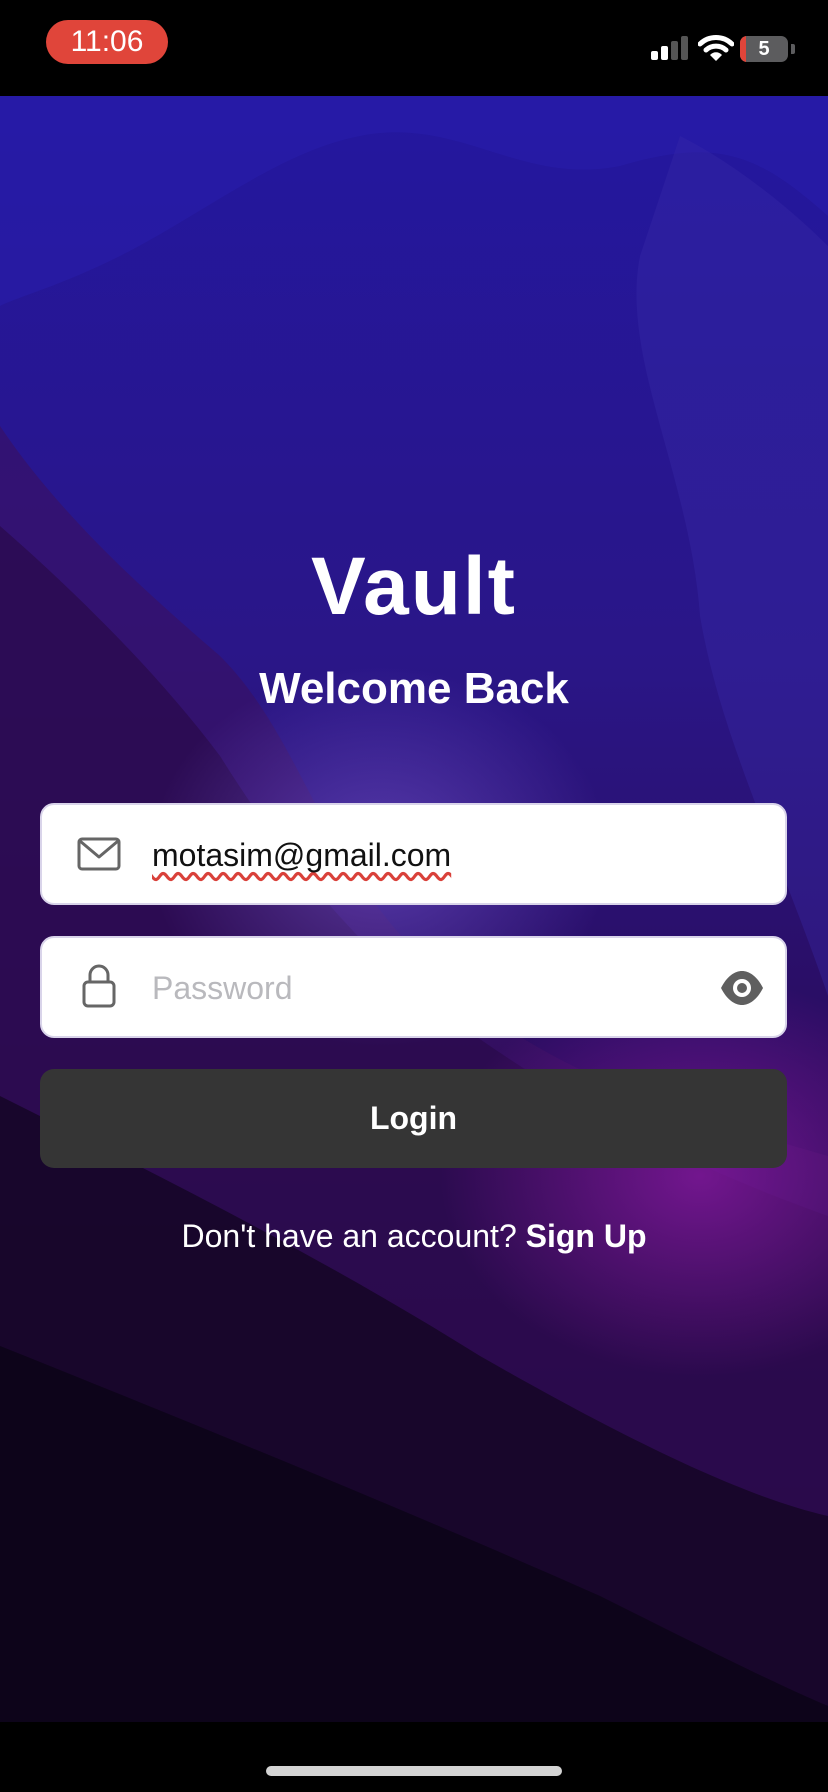 The height and width of the screenshot is (1792, 828). What do you see at coordinates (586, 1236) in the screenshot?
I see `signup-link: Sign Up` at bounding box center [586, 1236].